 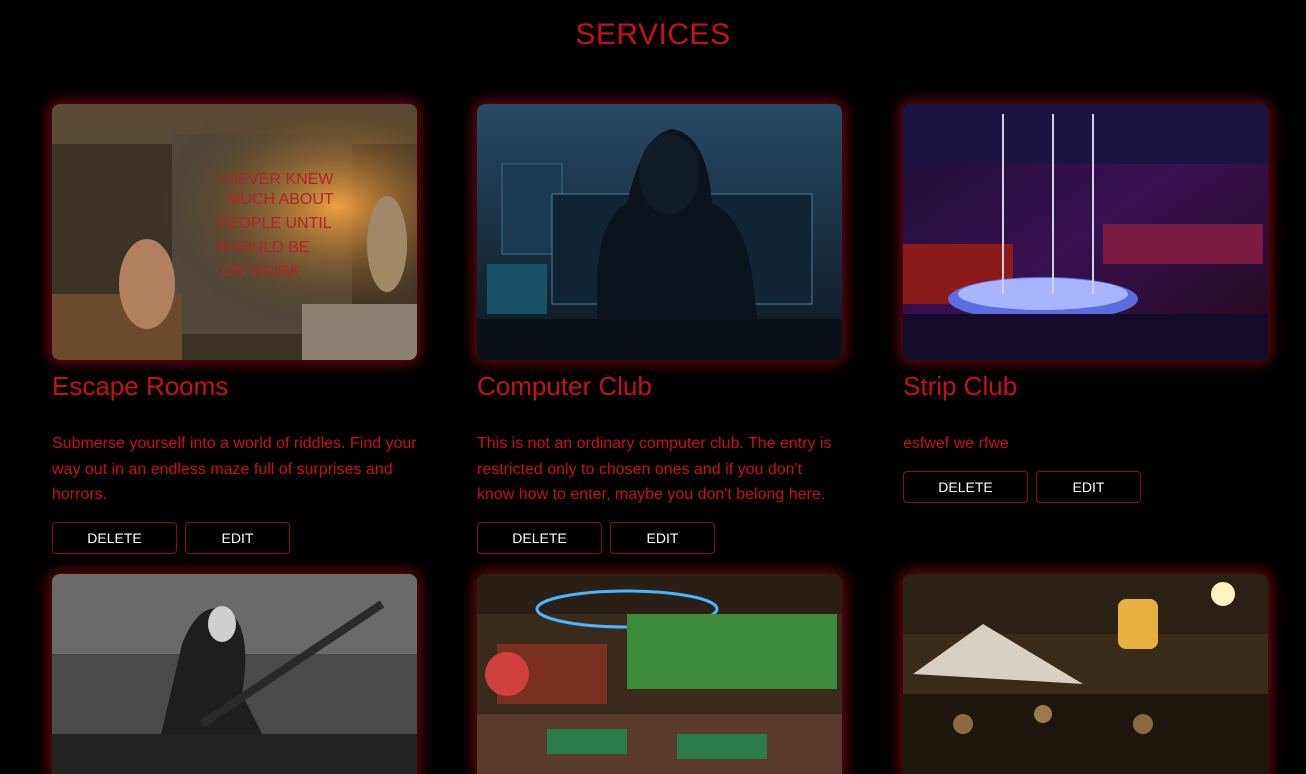 I want to click on svg-text: I NEVER KNEW, so click(x=275, y=179).